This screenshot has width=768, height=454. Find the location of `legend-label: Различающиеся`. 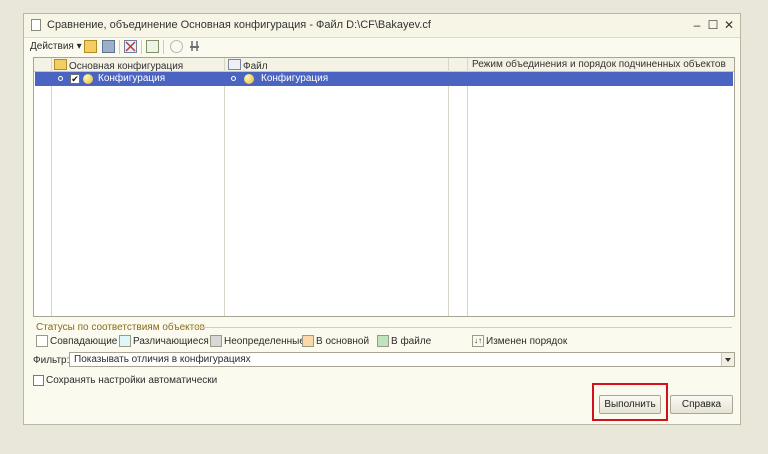

legend-label: Различающиеся is located at coordinates (171, 341).